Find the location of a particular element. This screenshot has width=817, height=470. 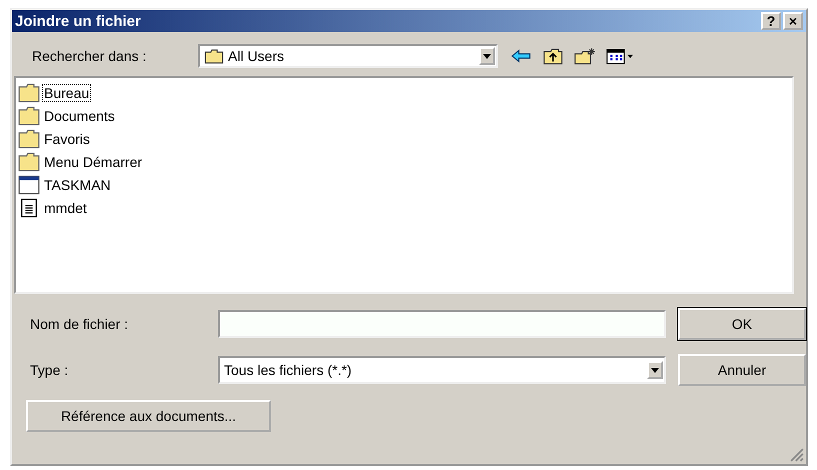

file-item: Bureau is located at coordinates (404, 92).